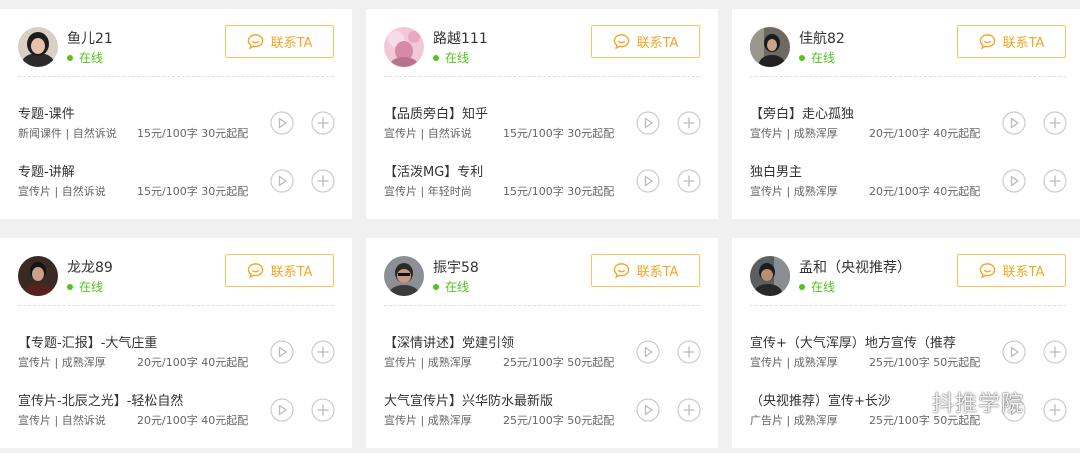  Describe the element at coordinates (956, 402) in the screenshot. I see `watermark: 抖推学院` at that location.